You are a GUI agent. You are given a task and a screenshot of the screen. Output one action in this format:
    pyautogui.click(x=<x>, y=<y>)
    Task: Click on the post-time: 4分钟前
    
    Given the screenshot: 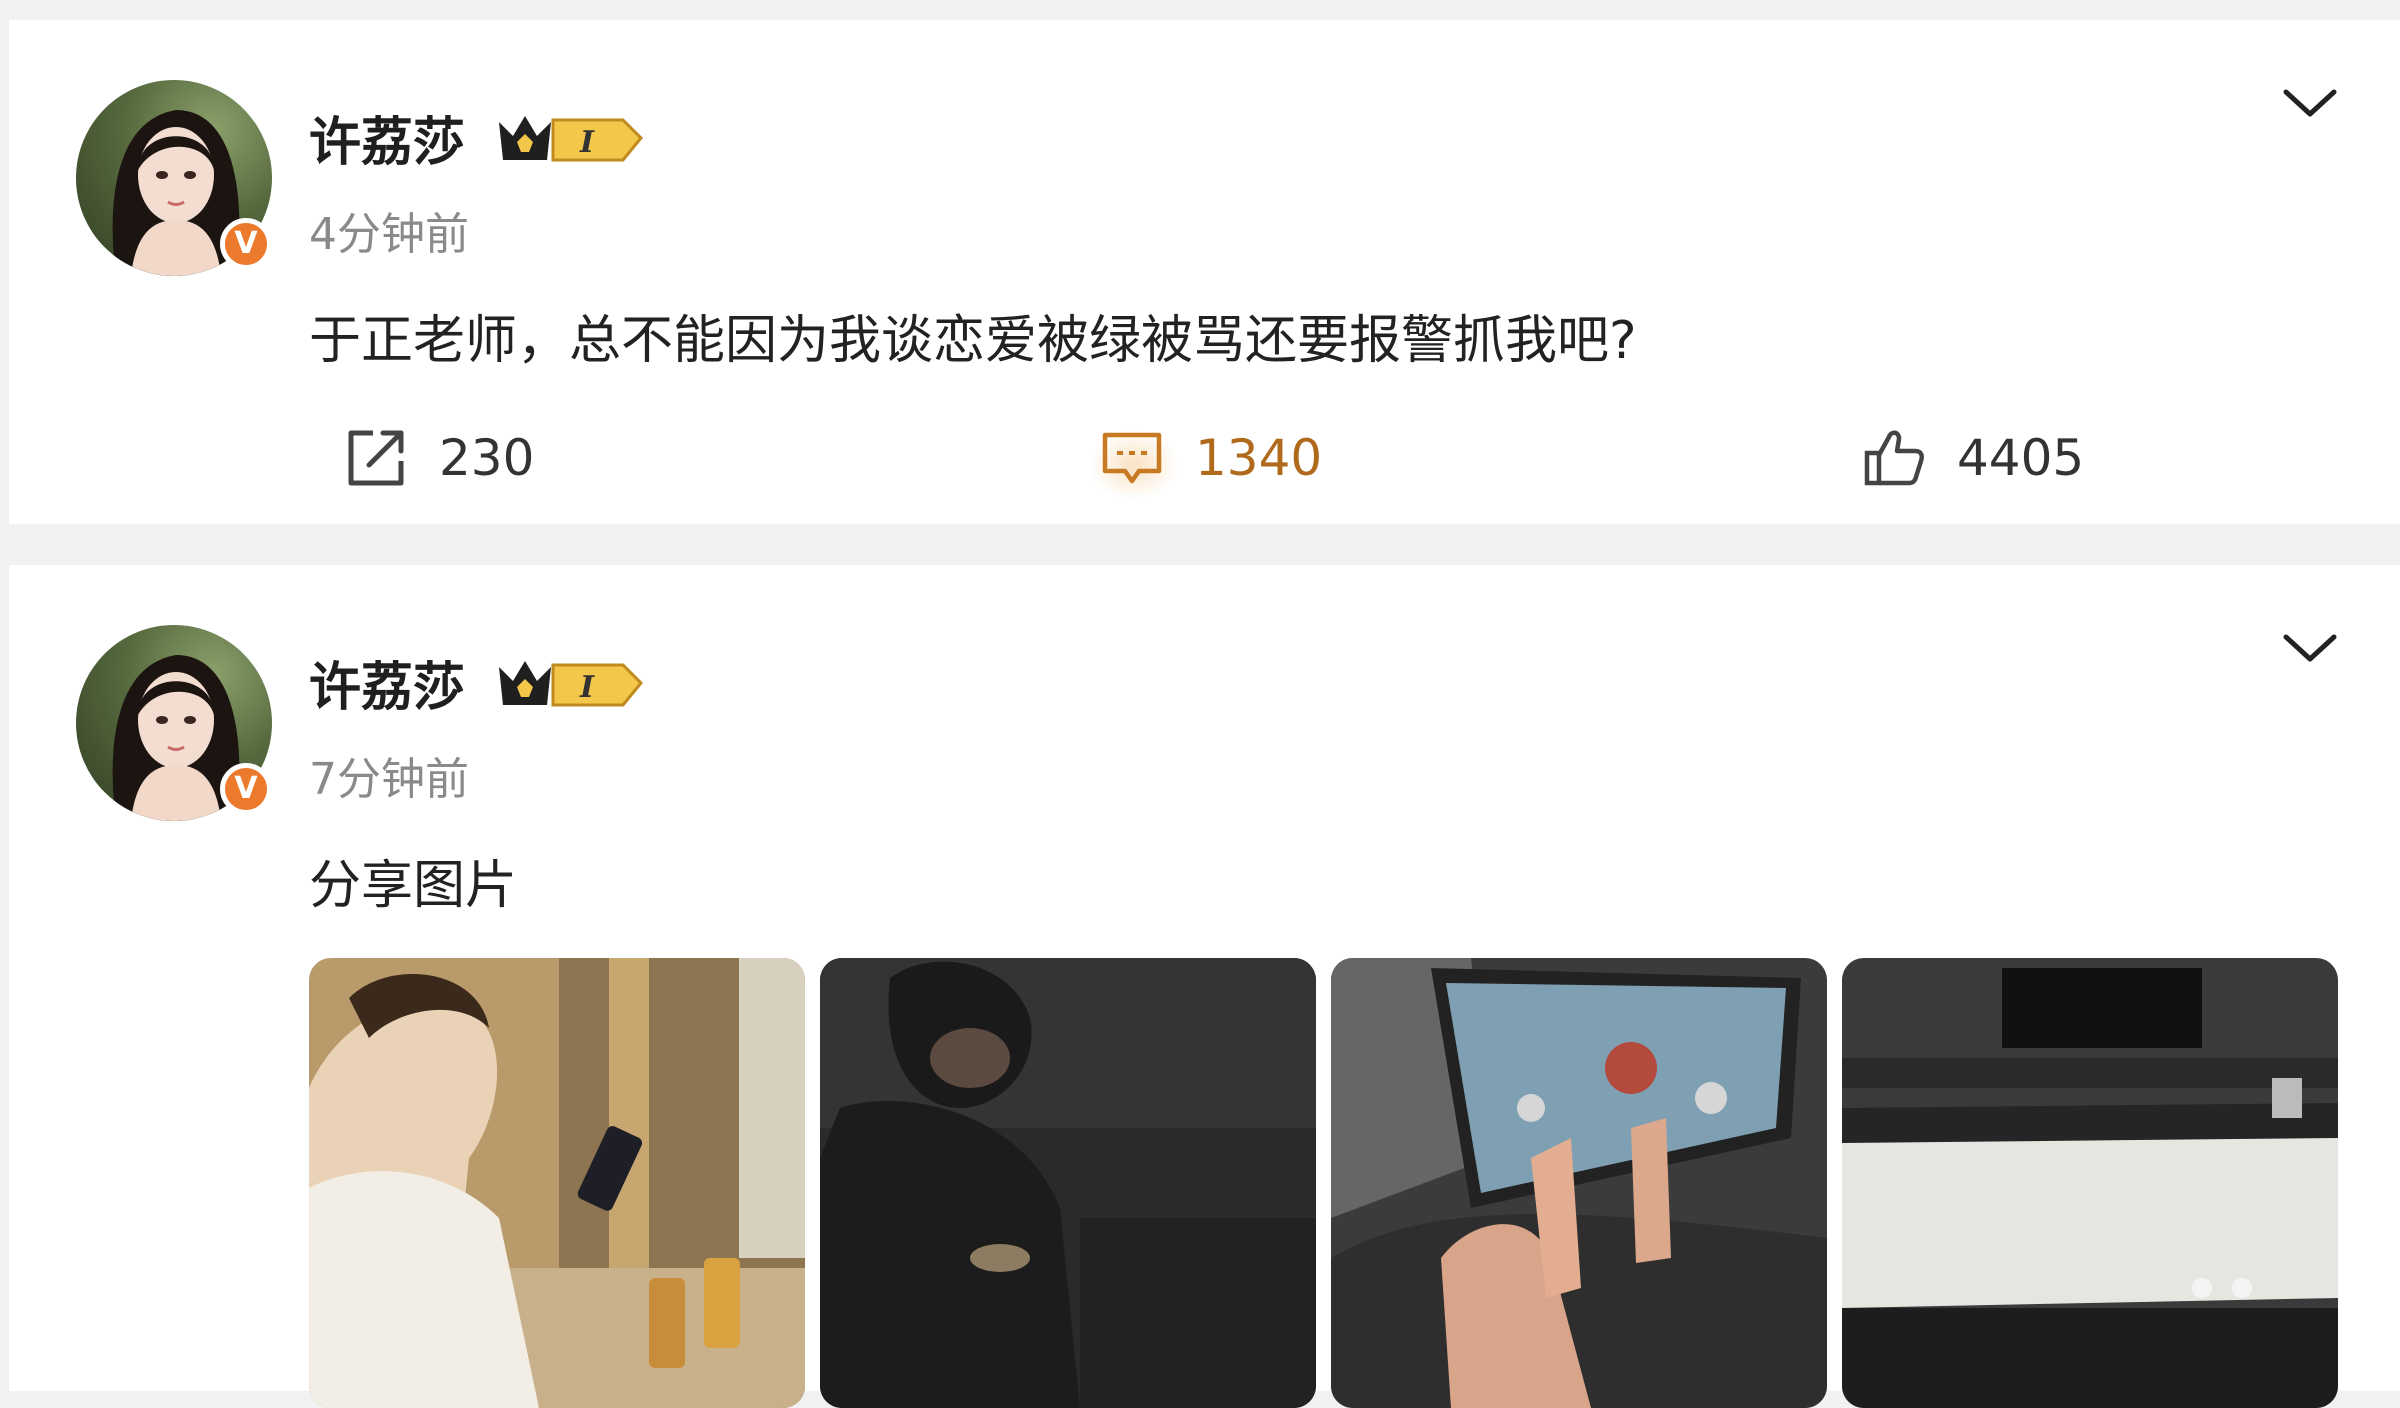 What is the action you would take?
    pyautogui.click(x=389, y=234)
    